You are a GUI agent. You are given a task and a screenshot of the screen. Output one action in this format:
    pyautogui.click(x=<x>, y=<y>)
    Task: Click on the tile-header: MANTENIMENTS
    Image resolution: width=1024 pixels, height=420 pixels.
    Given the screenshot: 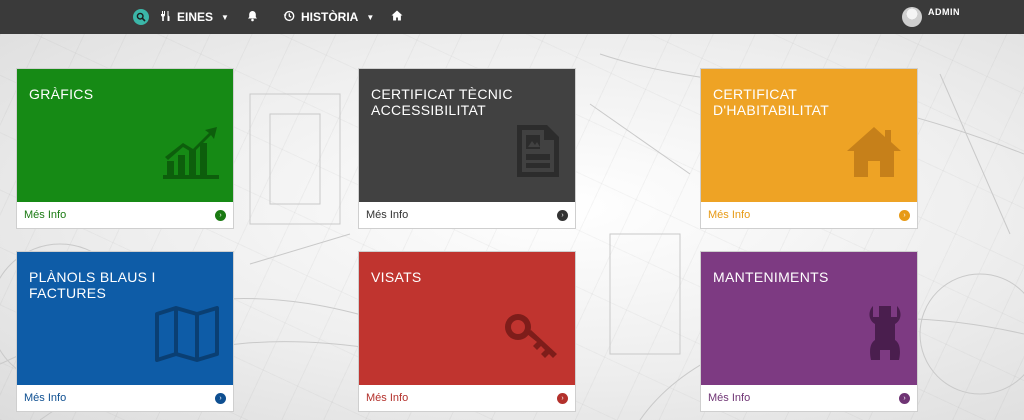 What is the action you would take?
    pyautogui.click(x=809, y=318)
    